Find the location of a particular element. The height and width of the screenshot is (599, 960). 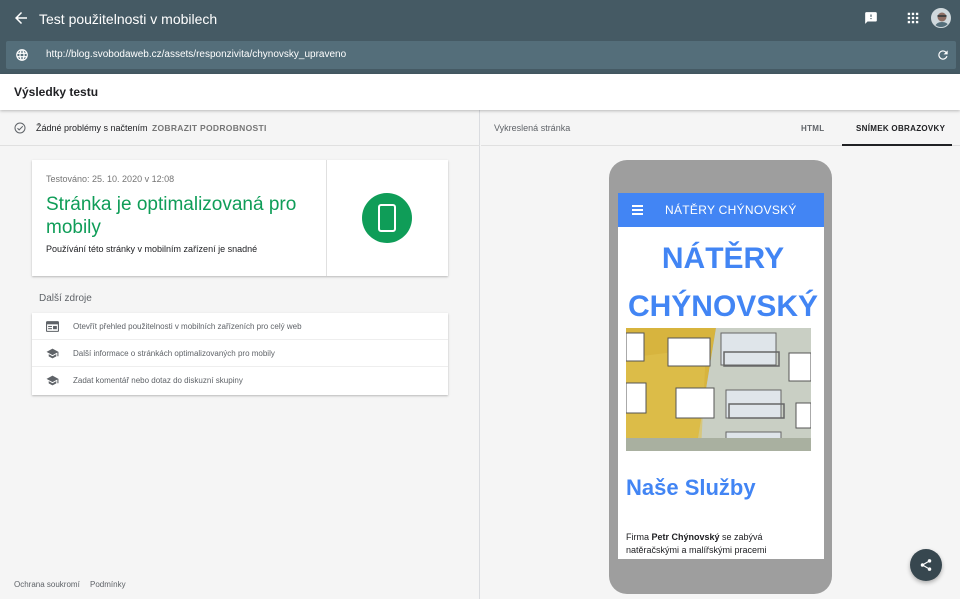

services-heading: Naše Služby is located at coordinates (691, 487).